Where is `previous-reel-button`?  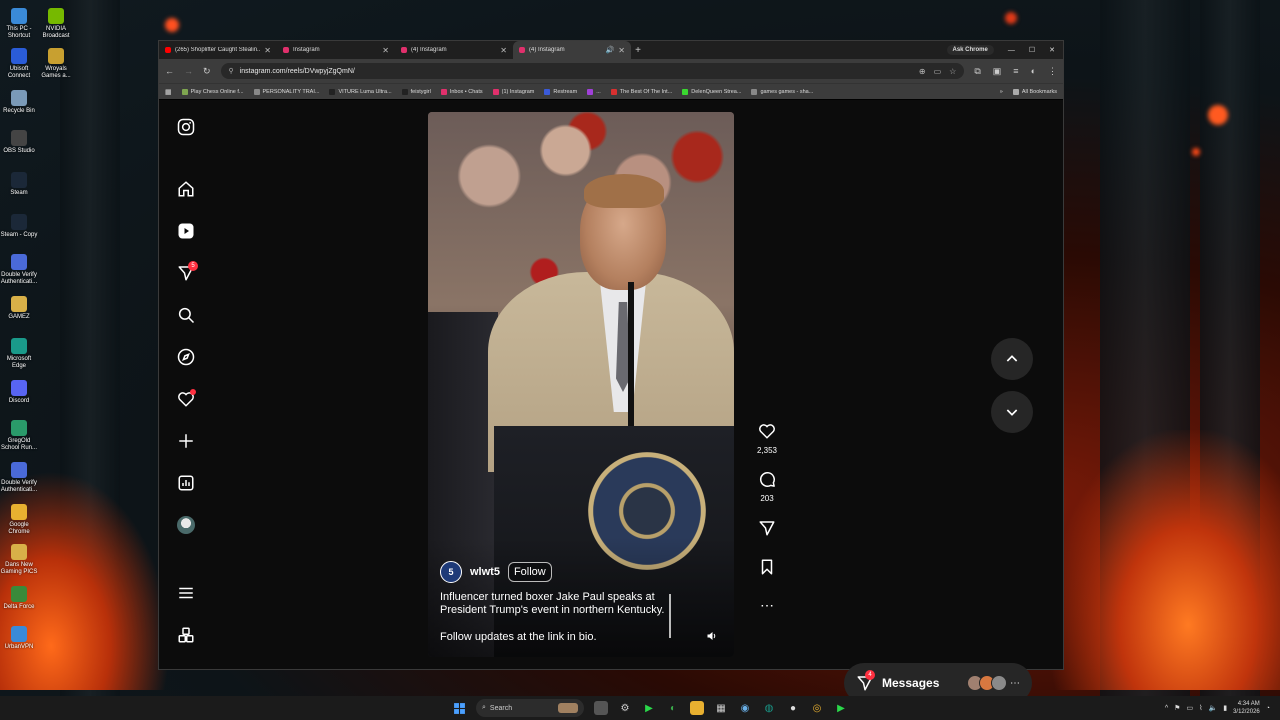
previous-reel-button is located at coordinates (1012, 359).